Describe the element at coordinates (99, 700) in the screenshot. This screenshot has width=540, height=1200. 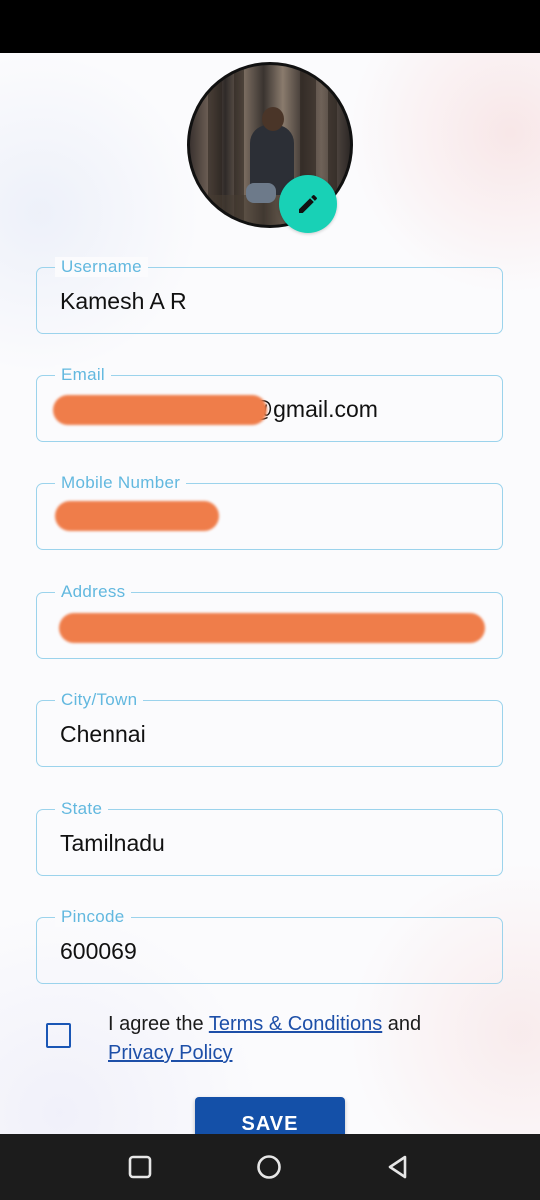
I see `city-town-label: City/Town` at that location.